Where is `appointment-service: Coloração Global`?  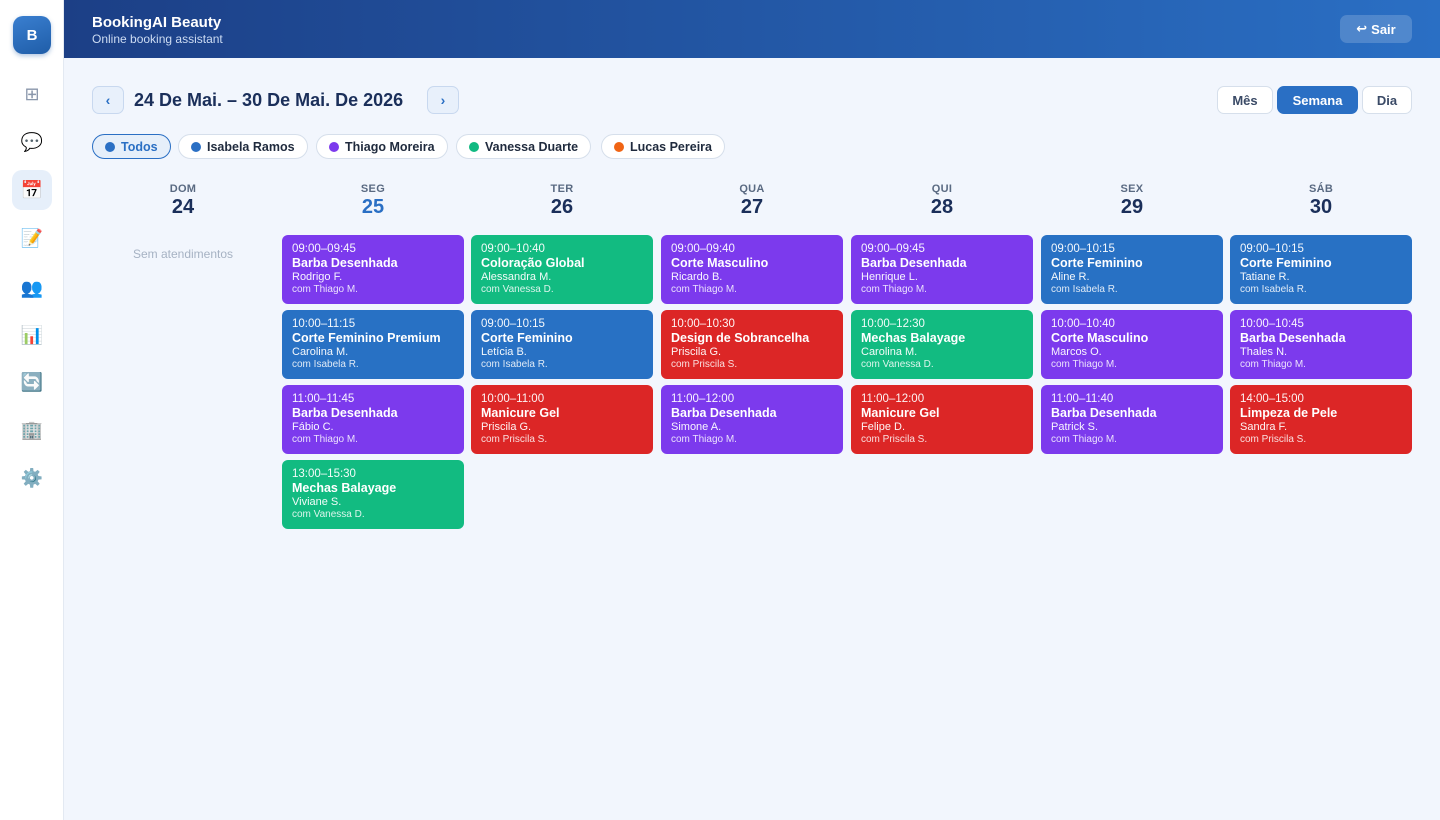
appointment-service: Coloração Global is located at coordinates (533, 263).